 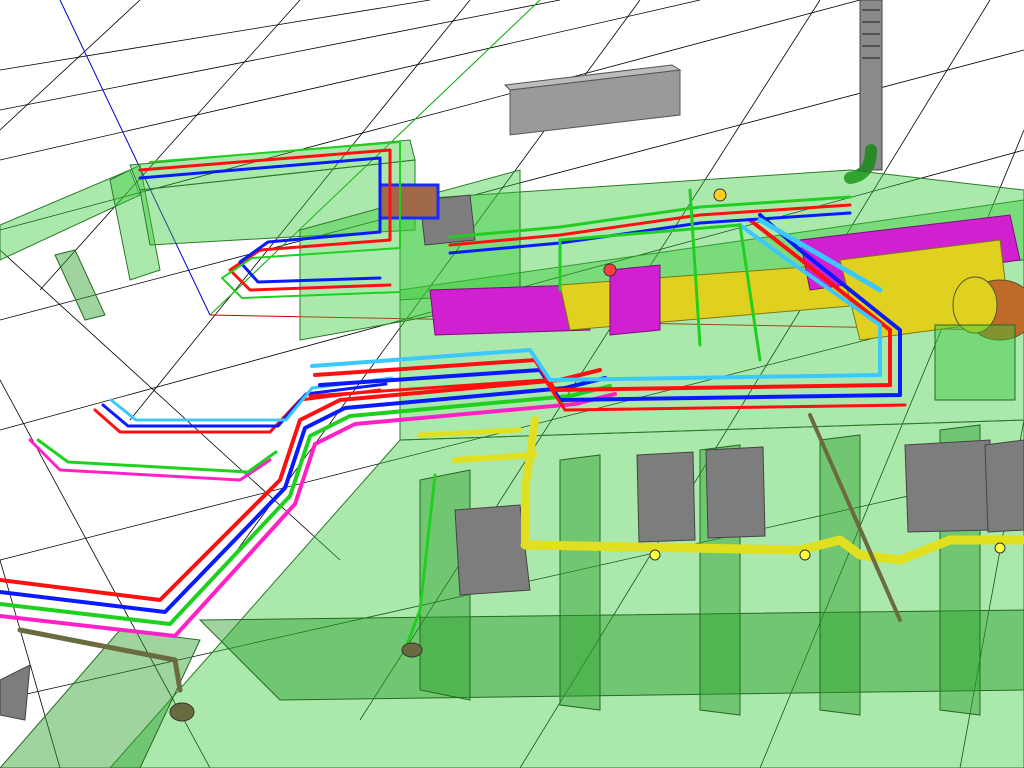 What do you see at coordinates (592, 100) in the screenshot?
I see `floating-equipment-box` at bounding box center [592, 100].